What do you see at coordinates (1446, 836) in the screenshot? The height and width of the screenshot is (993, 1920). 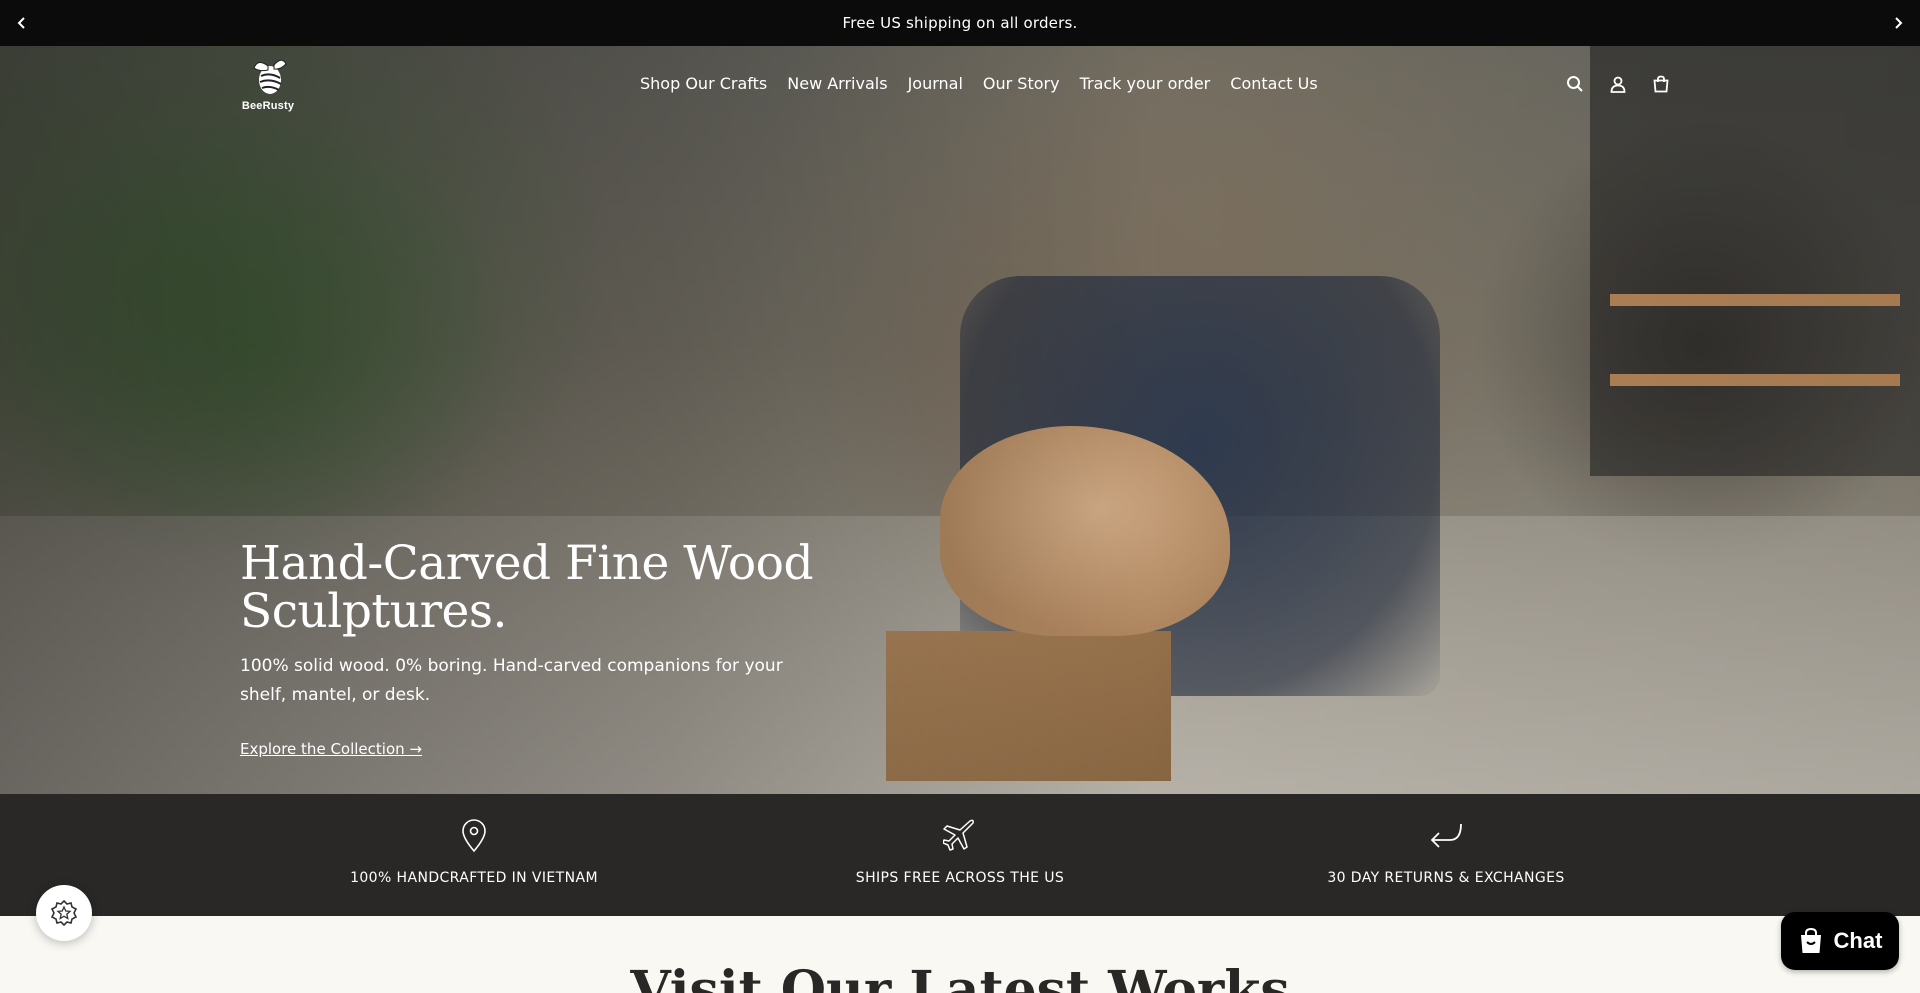 I see `return-arrow-icon` at bounding box center [1446, 836].